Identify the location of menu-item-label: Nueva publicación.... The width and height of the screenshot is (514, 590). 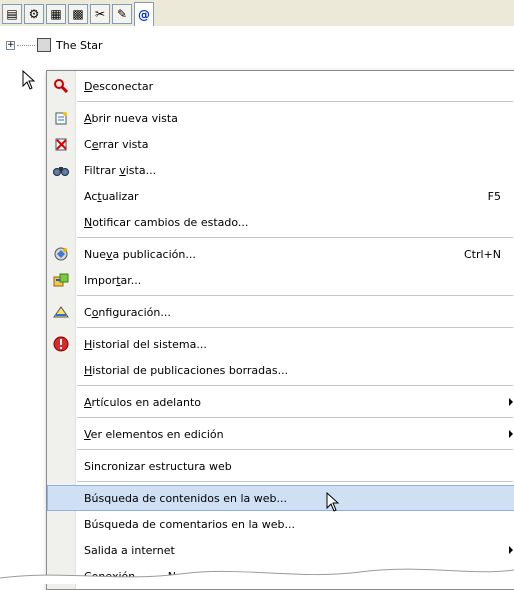
(140, 254).